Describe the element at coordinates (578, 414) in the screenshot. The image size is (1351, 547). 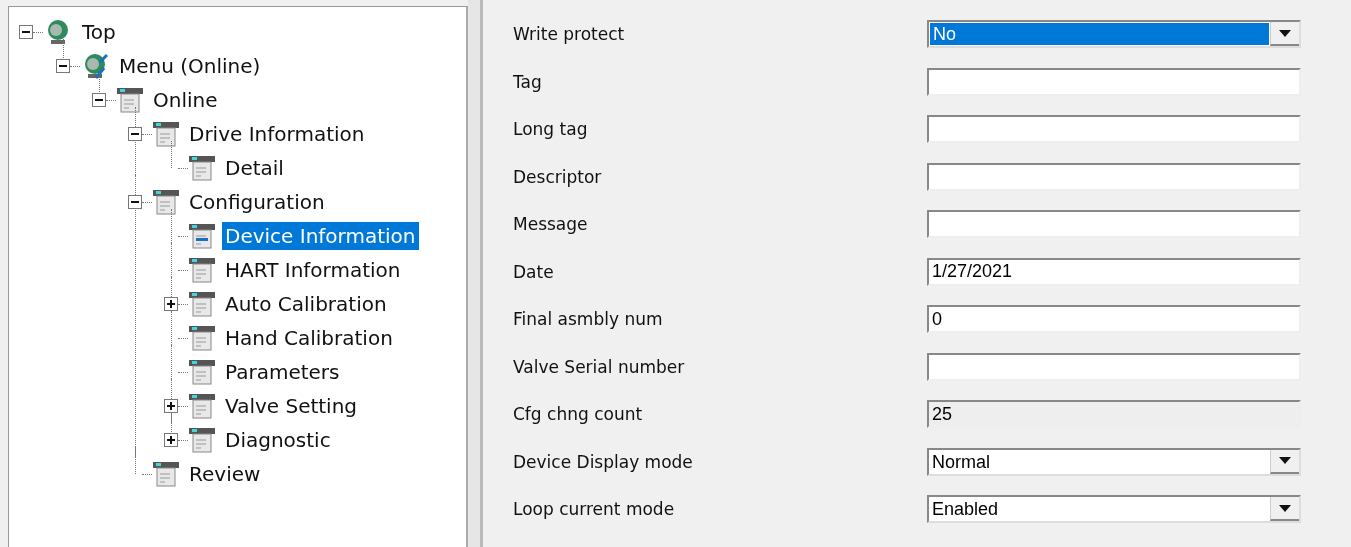
I see `field-label: Cfg chng count` at that location.